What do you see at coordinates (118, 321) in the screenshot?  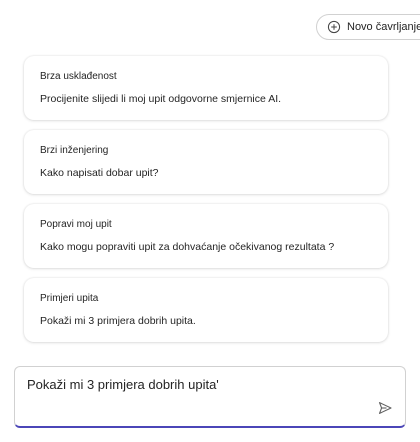 I see `prompt-card-text: Pokaži mi 3 primjera dobrih upita.` at bounding box center [118, 321].